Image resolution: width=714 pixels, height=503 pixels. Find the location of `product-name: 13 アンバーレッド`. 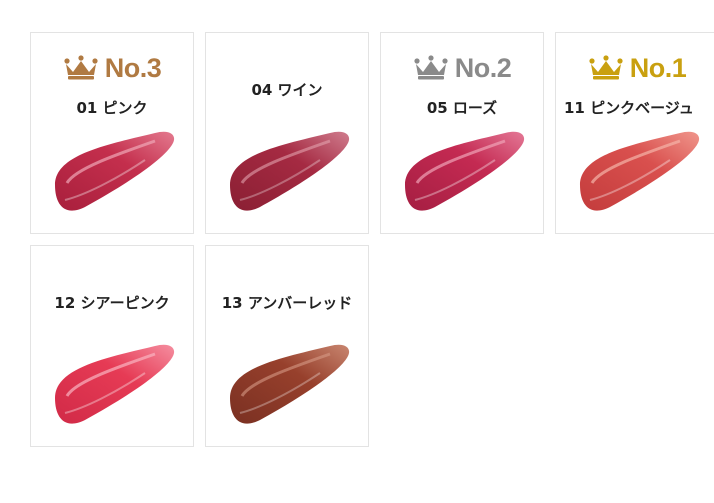

product-name: 13 アンバーレッド is located at coordinates (287, 303).